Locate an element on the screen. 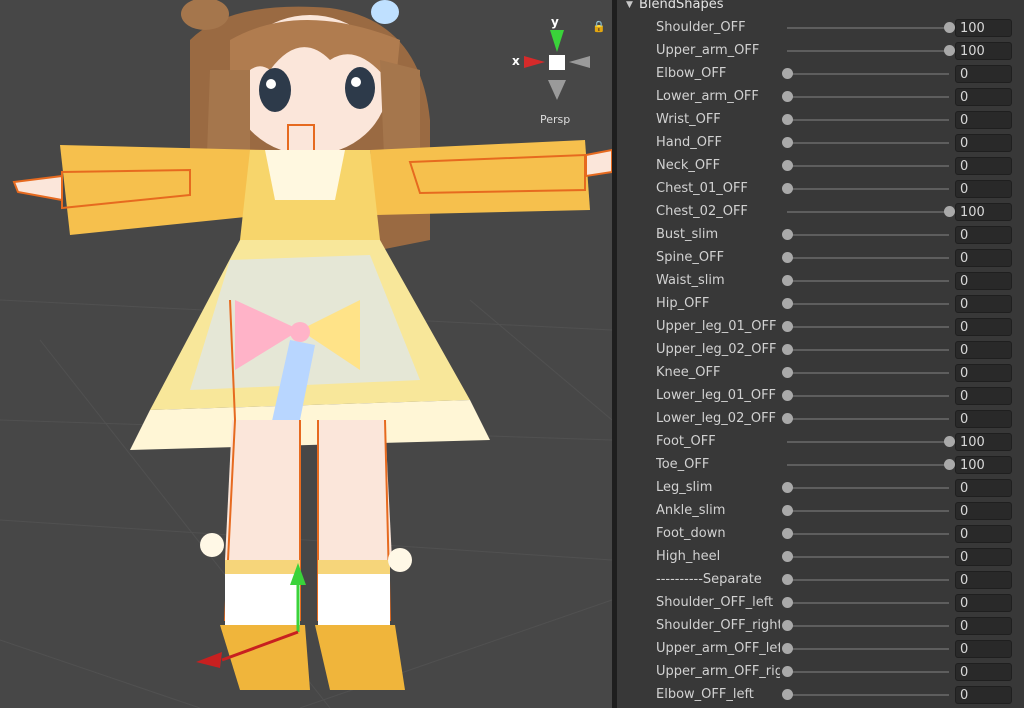  lock-icon: 🔒 is located at coordinates (599, 26).